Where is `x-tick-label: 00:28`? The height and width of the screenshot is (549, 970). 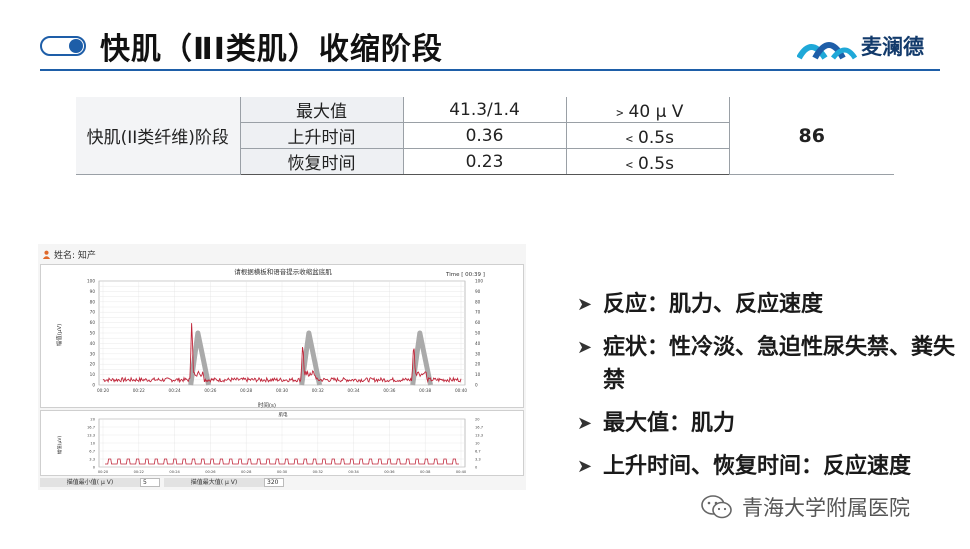 x-tick-label: 00:28 is located at coordinates (246, 390).